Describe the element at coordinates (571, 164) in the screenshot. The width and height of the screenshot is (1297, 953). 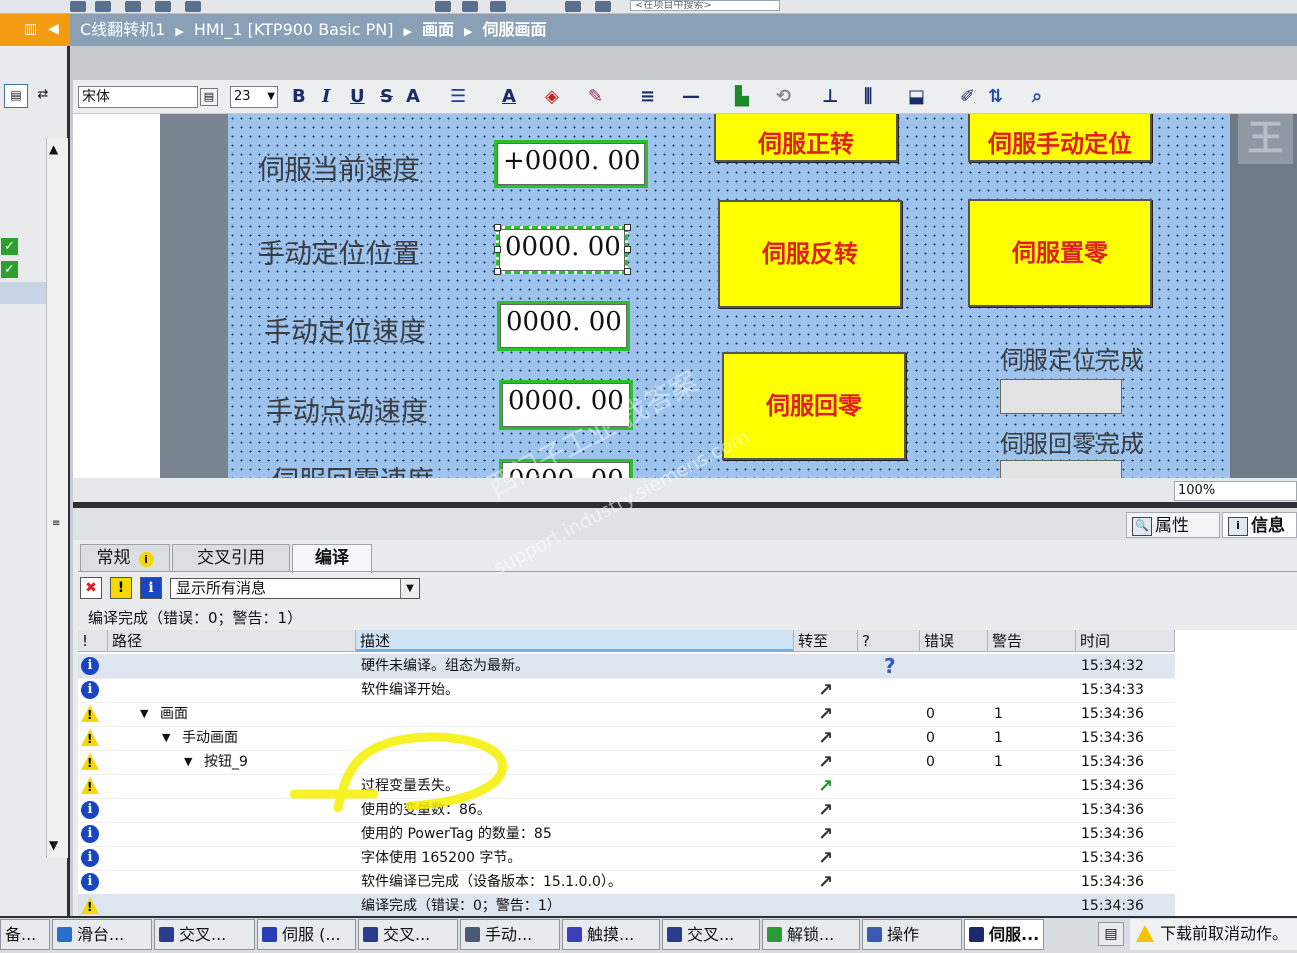
I see `io-field-current-speed: +0000. 00` at that location.